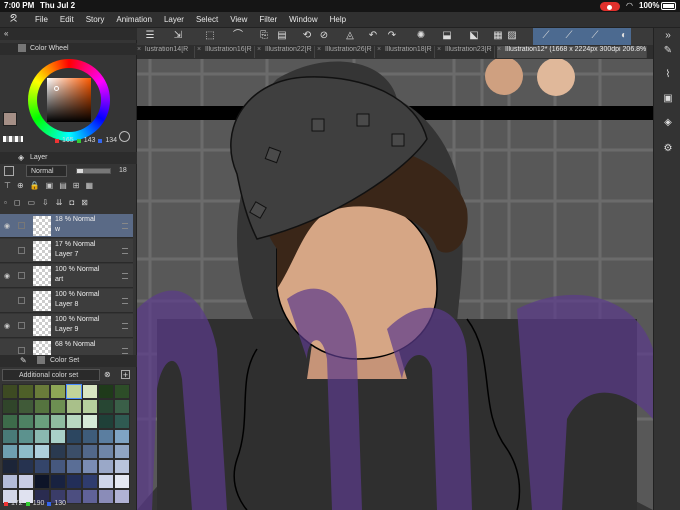  What do you see at coordinates (63, 202) in the screenshot?
I see `merge-icon: ⇊` at bounding box center [63, 202].